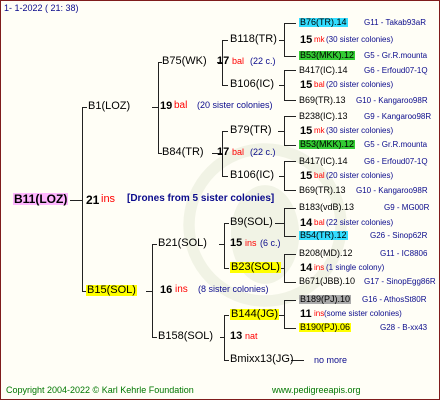 The height and width of the screenshot is (400, 440). What do you see at coordinates (360, 130) in the screenshot?
I see `gen3-b79-note: (30 sister colonies)` at bounding box center [360, 130].